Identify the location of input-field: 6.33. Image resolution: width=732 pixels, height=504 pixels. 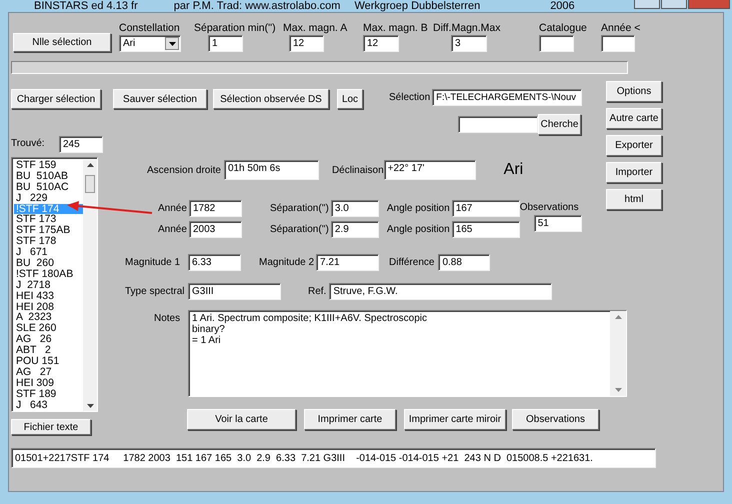
(214, 262).